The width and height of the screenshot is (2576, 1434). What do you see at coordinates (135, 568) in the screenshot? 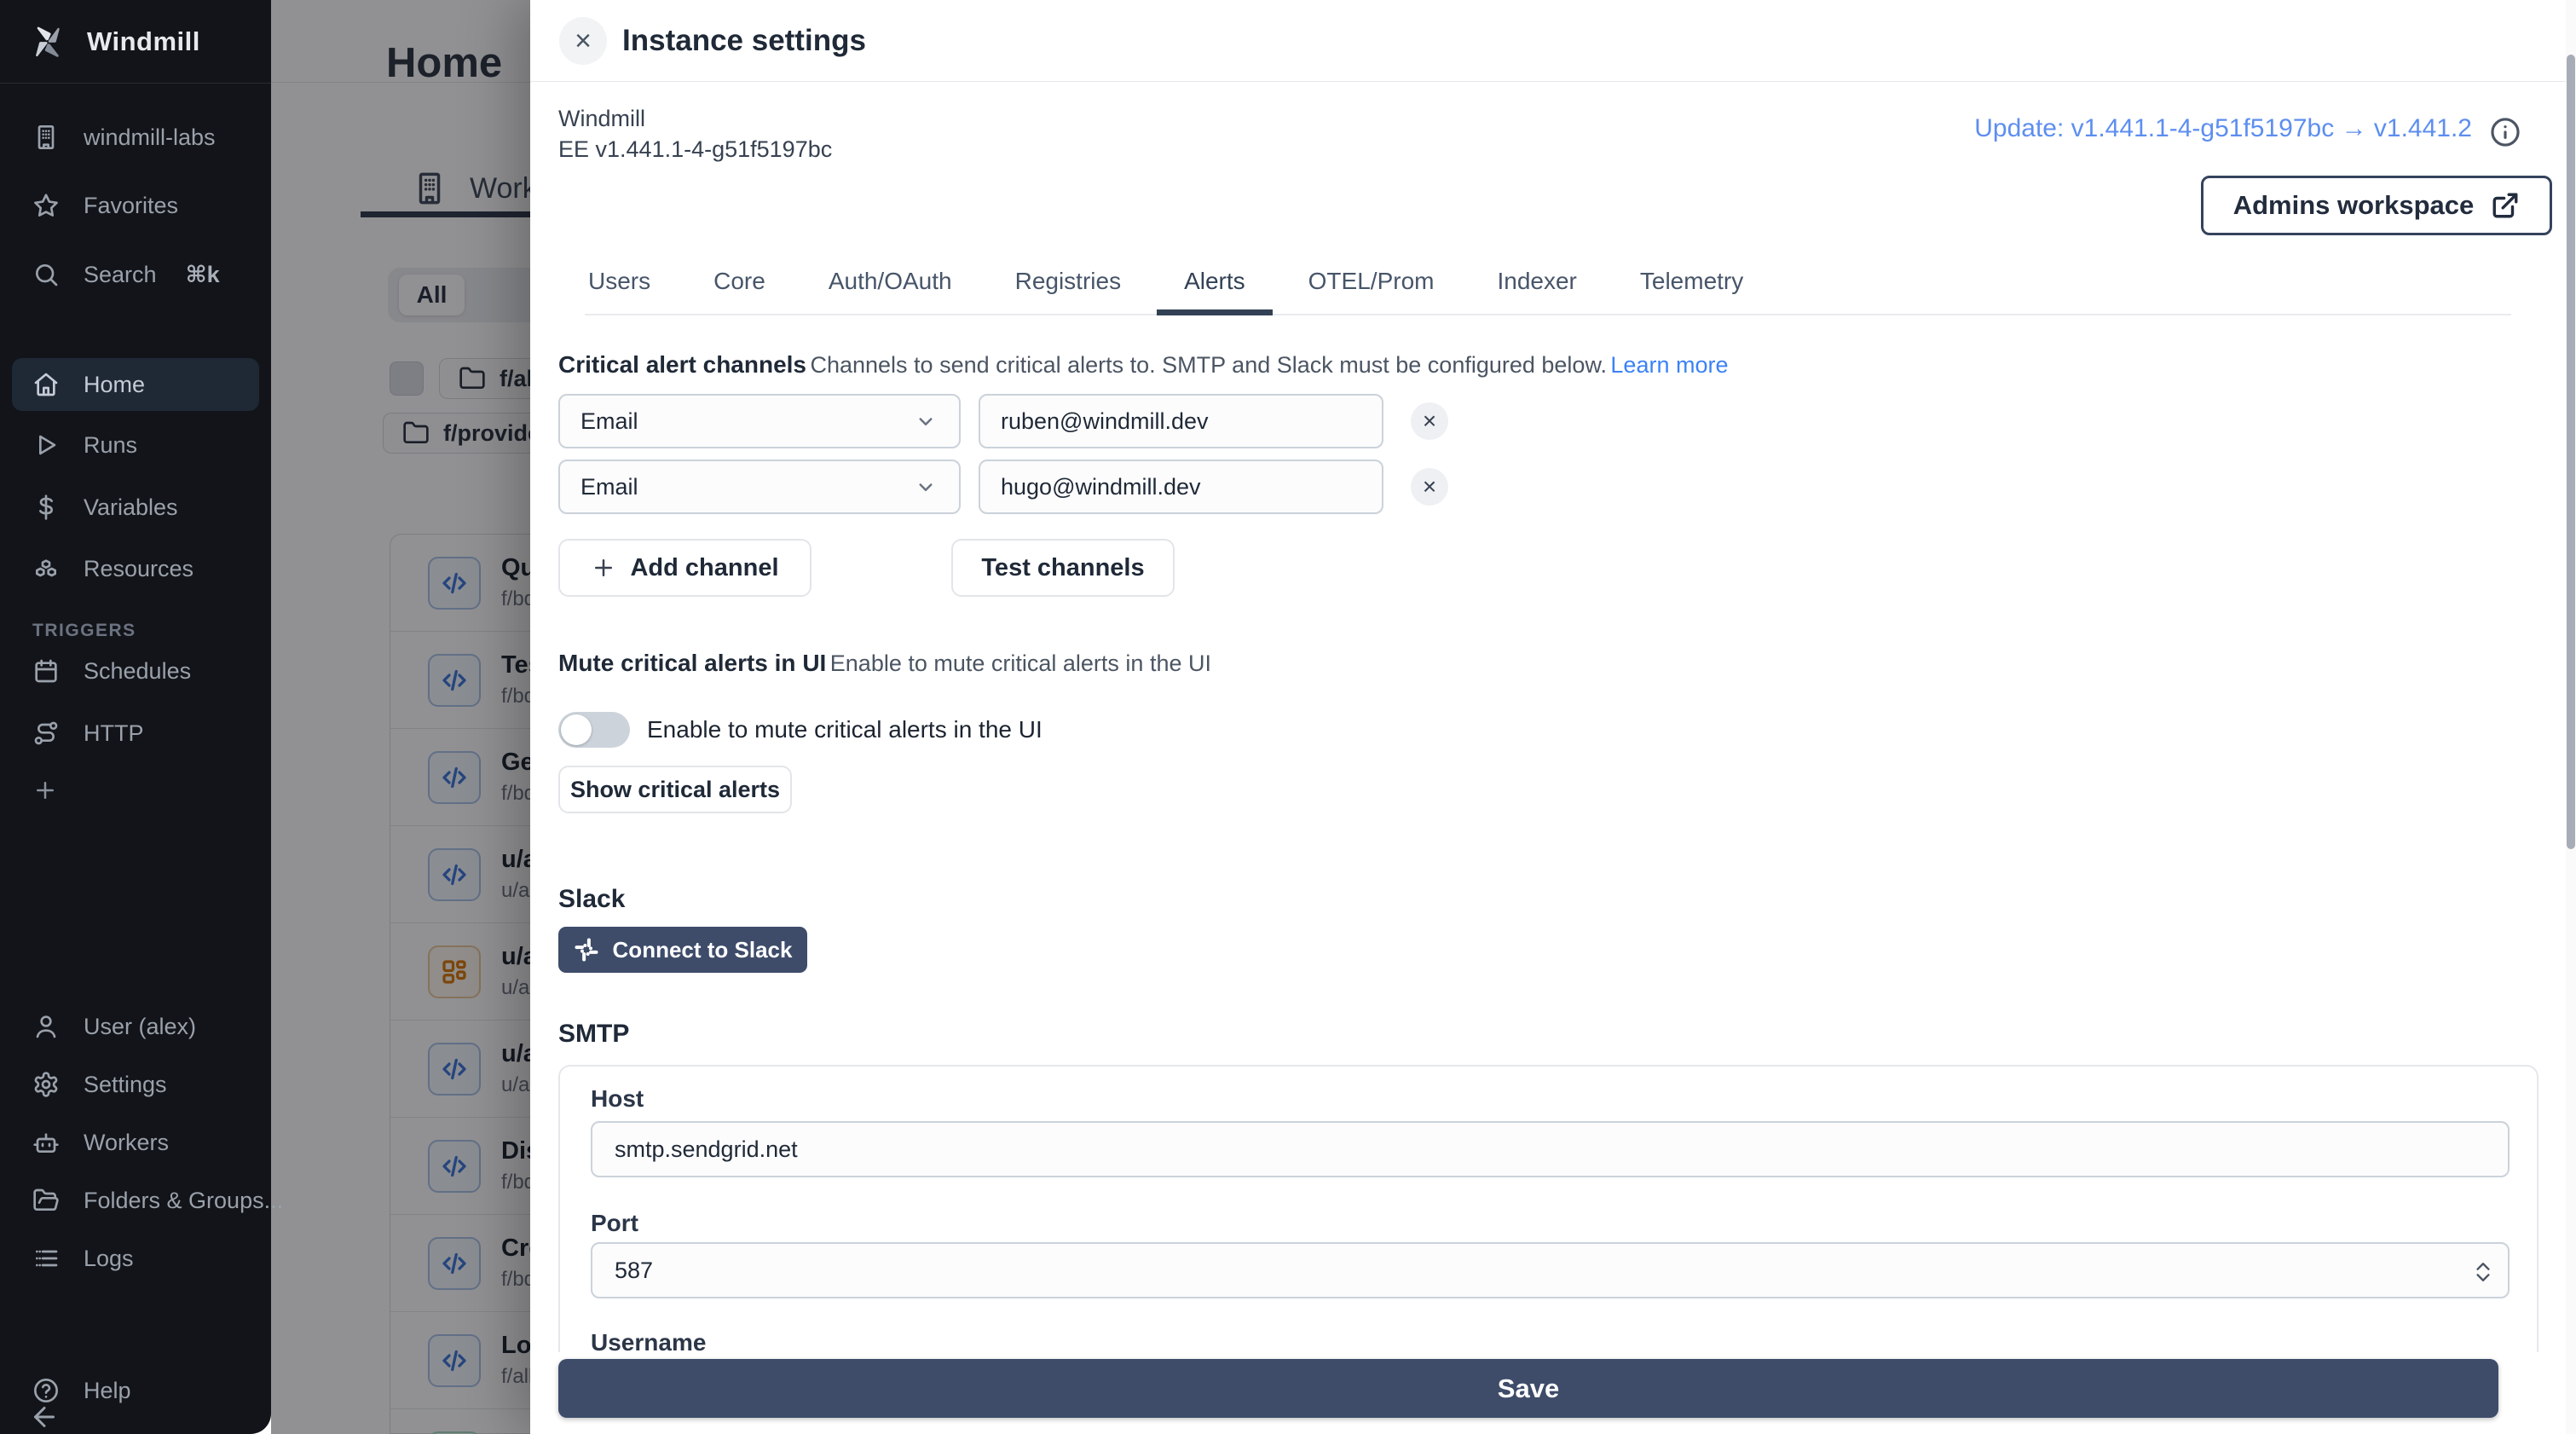
I see `sidebar-item-resources: Resources` at bounding box center [135, 568].